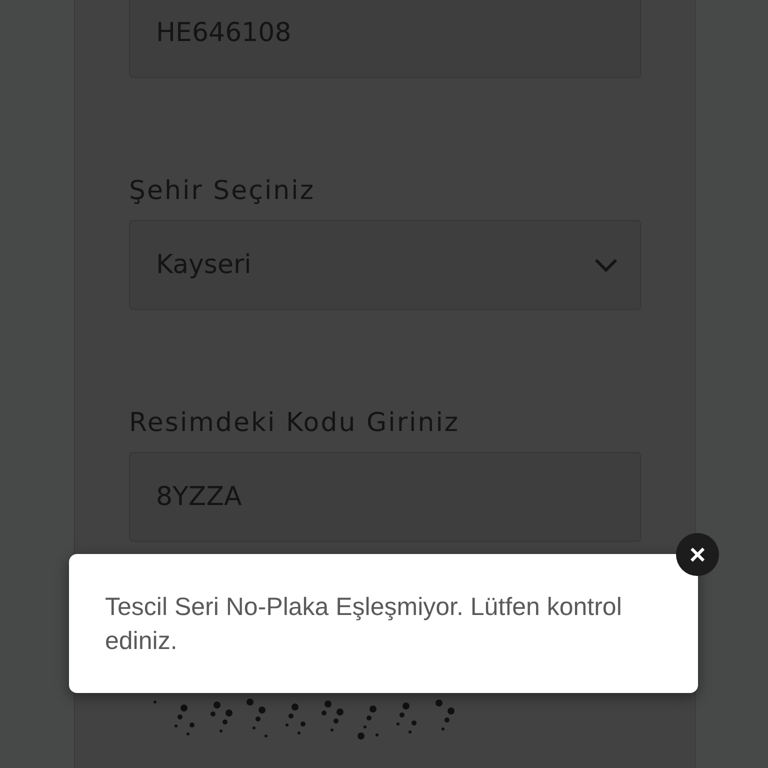 This screenshot has width=768, height=768. What do you see at coordinates (697, 554) in the screenshot?
I see `close-button: ×` at bounding box center [697, 554].